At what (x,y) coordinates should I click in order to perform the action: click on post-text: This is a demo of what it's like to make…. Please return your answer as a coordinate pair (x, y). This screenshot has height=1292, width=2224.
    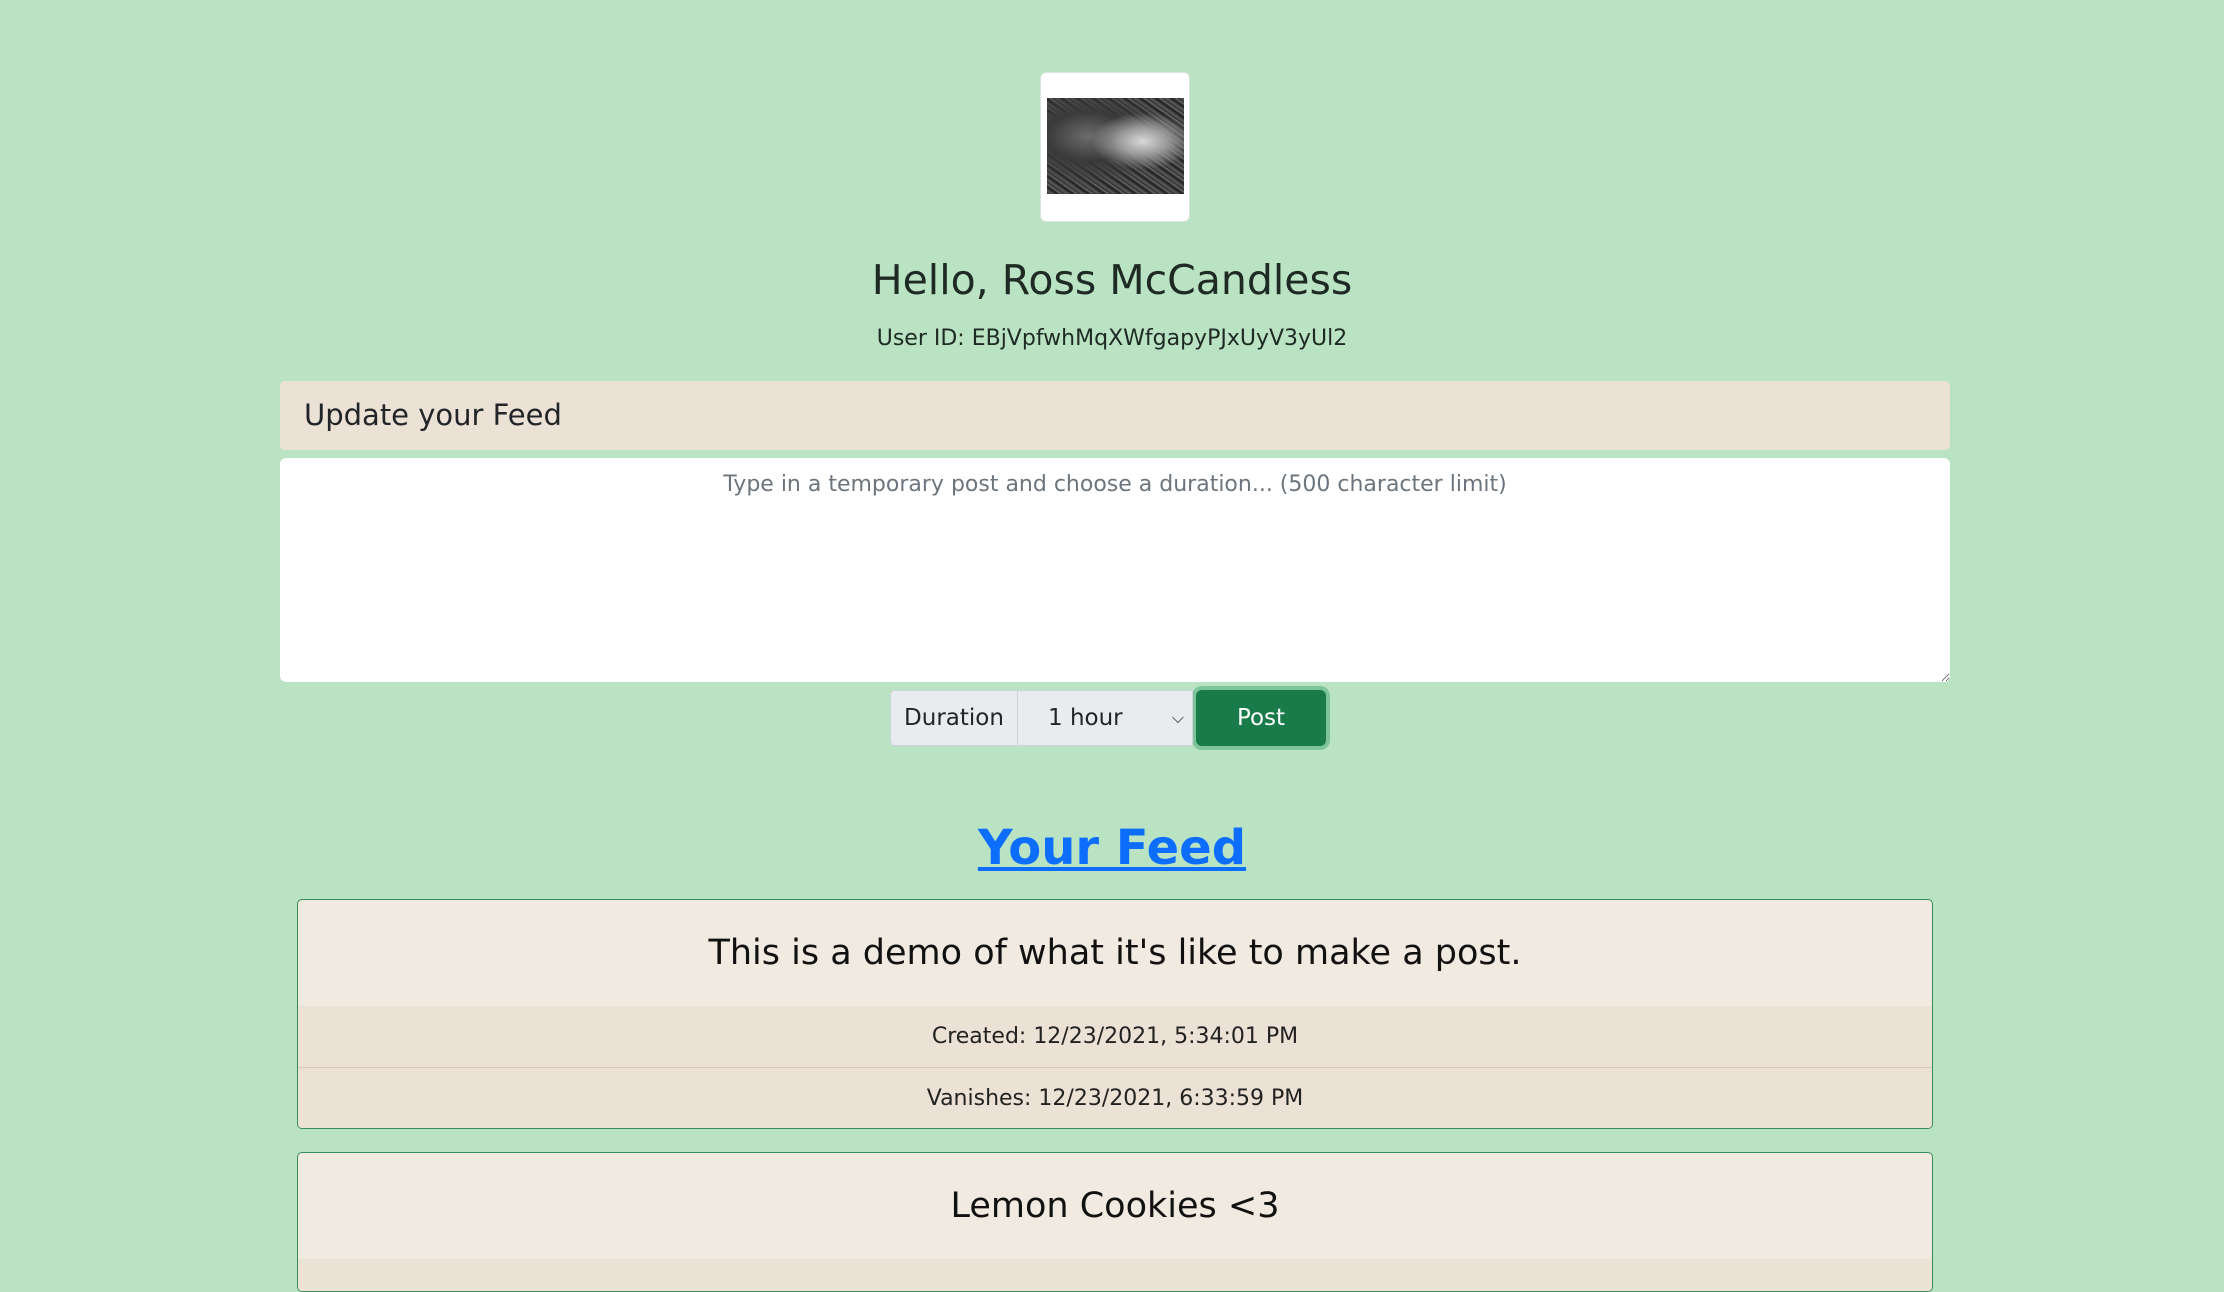
    Looking at the image, I should click on (1115, 953).